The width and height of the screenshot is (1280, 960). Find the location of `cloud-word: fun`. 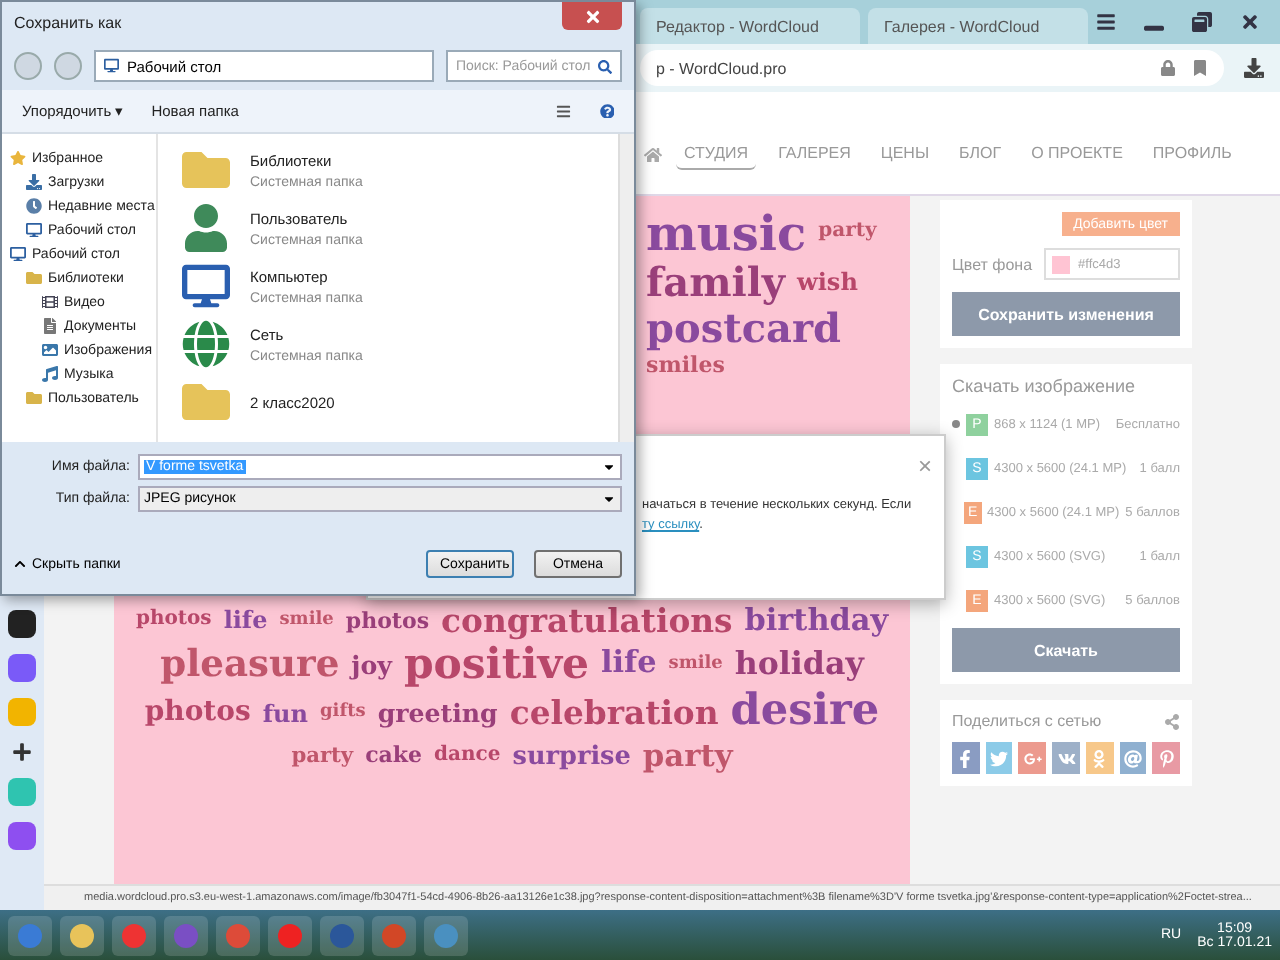

cloud-word: fun is located at coordinates (285, 714).